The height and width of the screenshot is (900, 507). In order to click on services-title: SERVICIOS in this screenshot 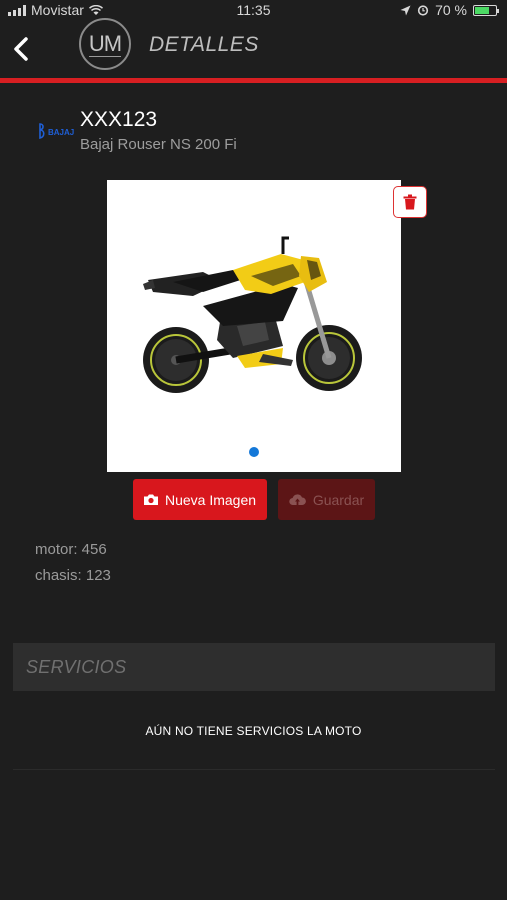, I will do `click(76, 666)`.